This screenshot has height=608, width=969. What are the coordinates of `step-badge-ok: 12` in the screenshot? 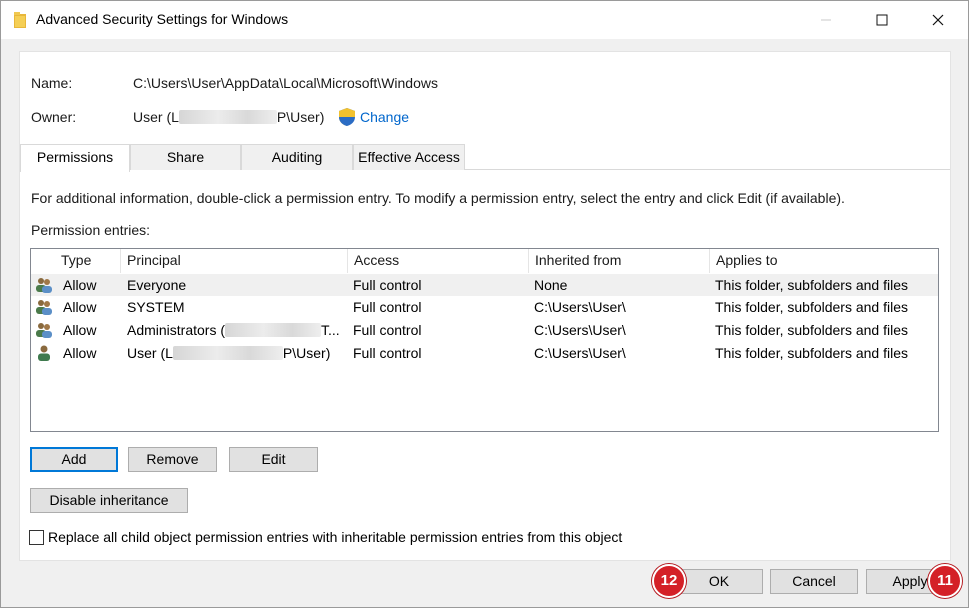 It's located at (669, 581).